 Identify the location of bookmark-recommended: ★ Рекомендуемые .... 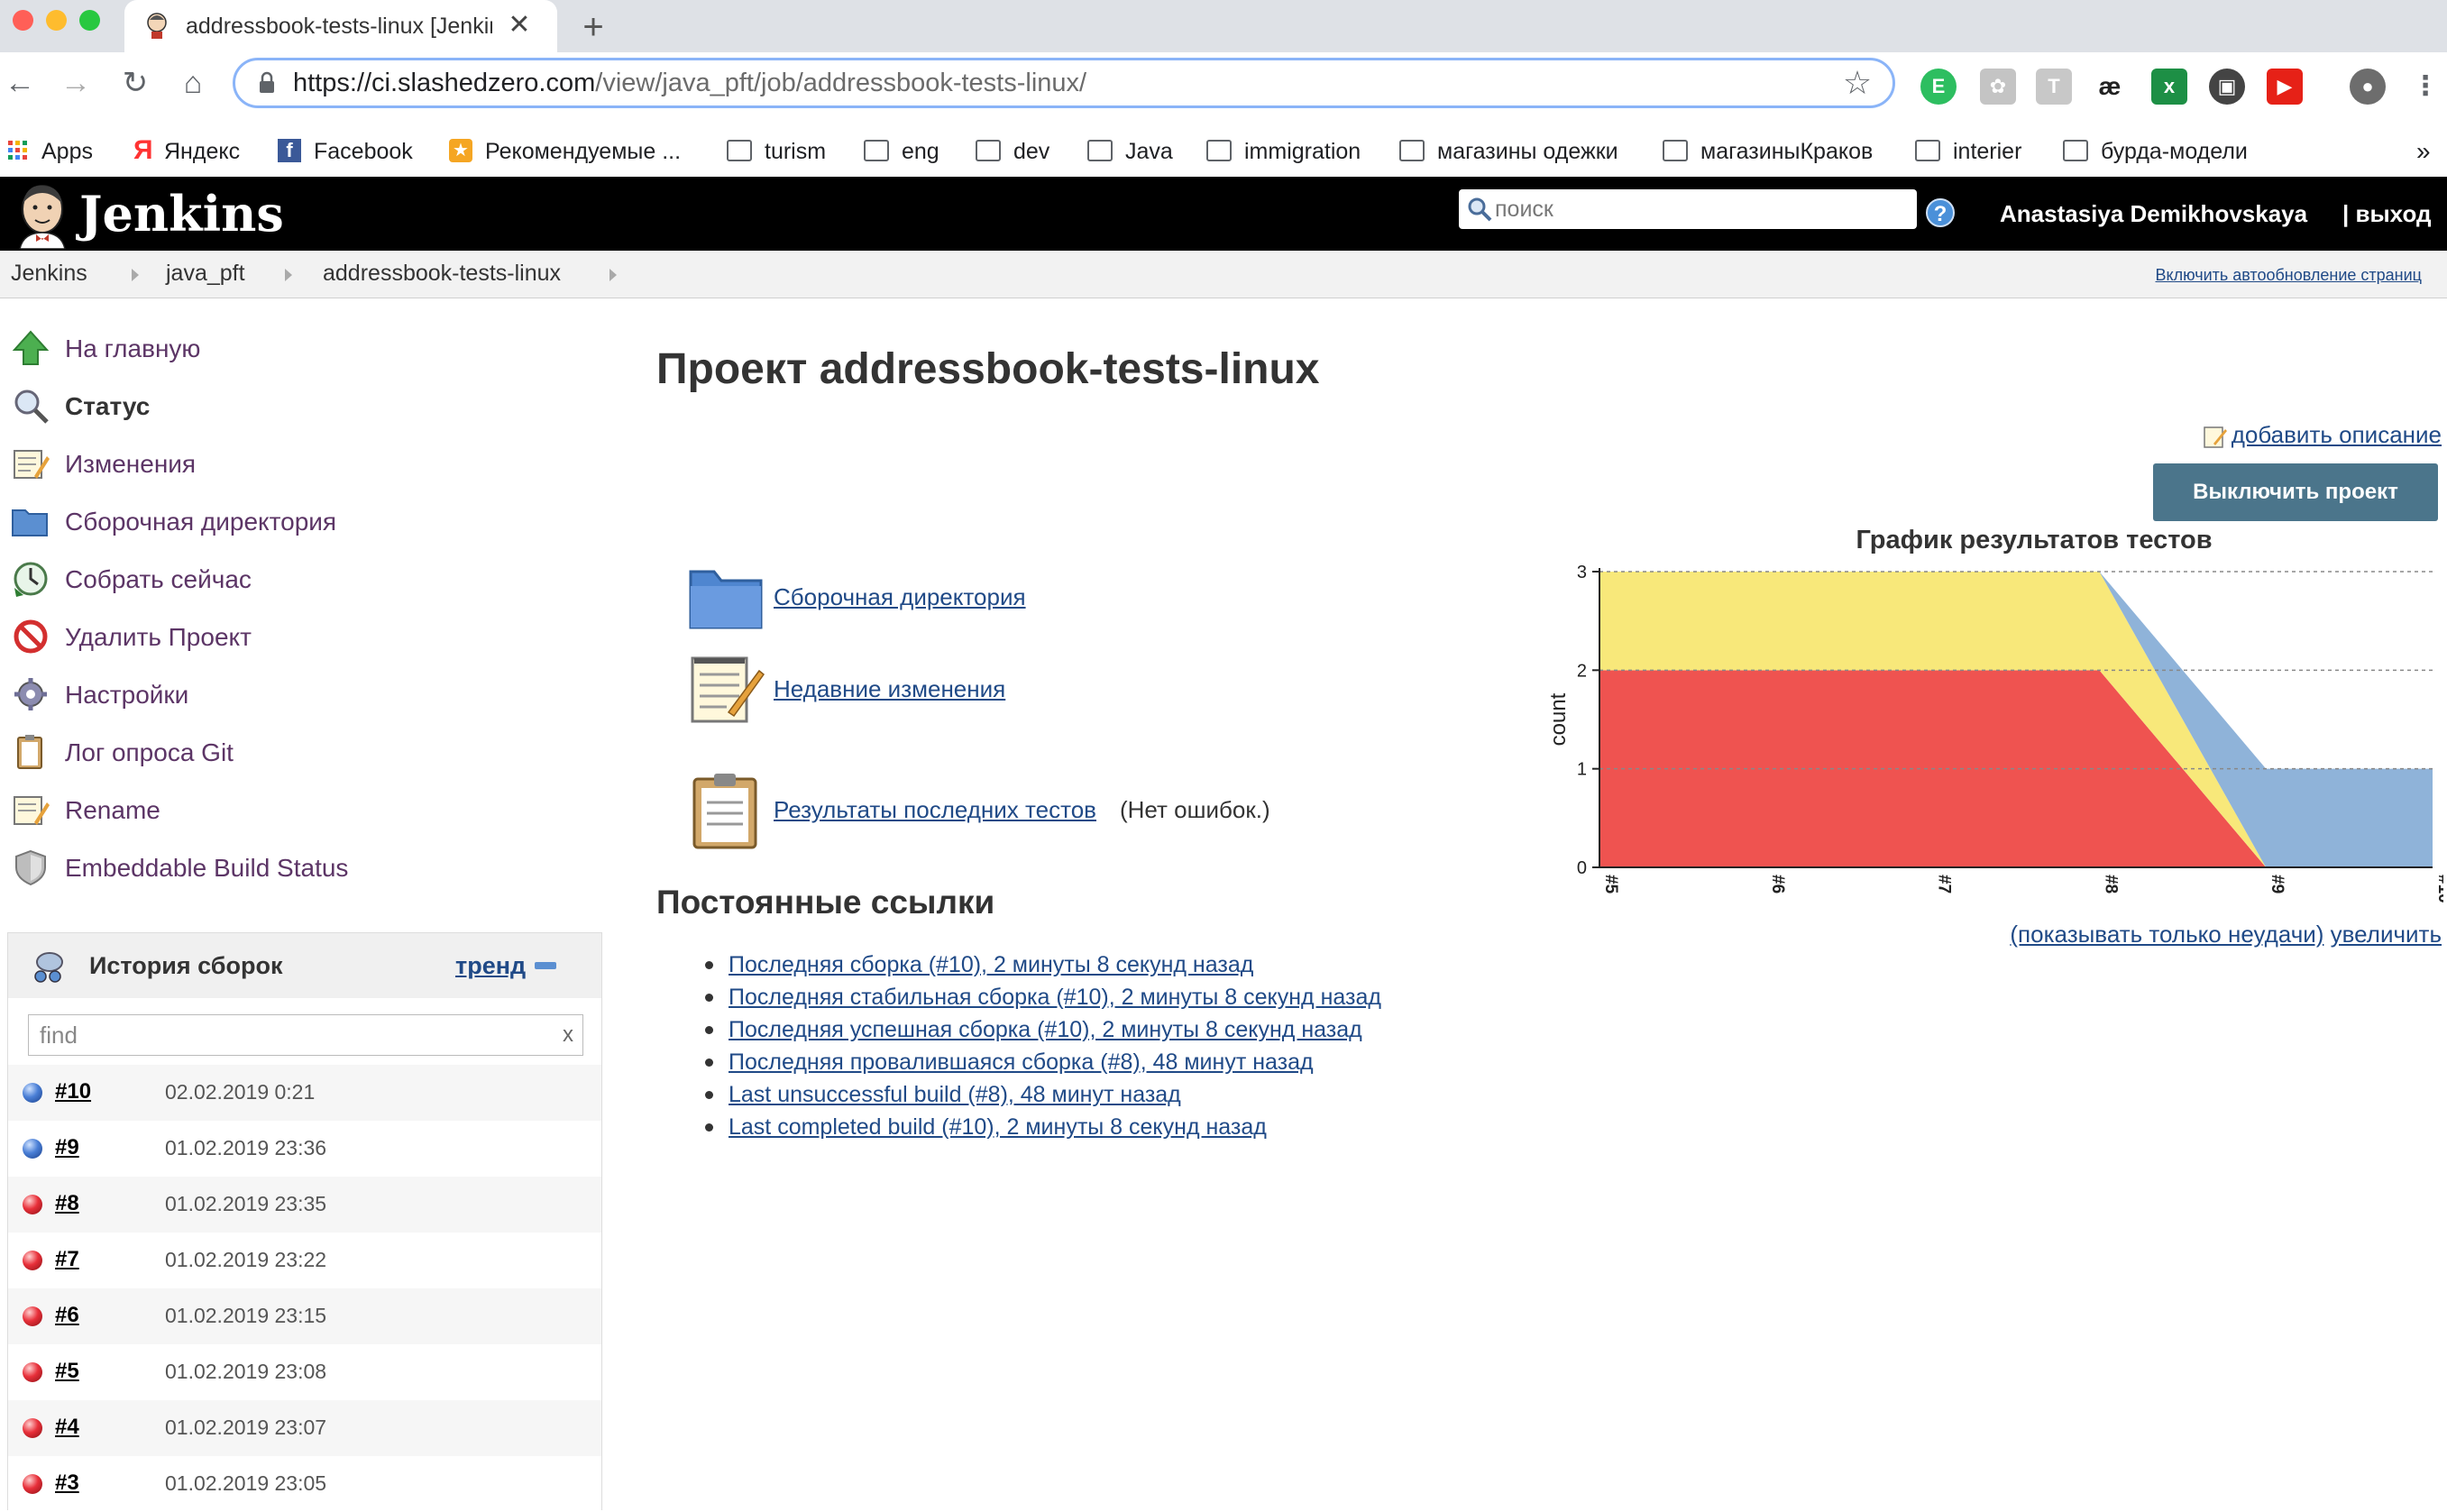
(565, 151).